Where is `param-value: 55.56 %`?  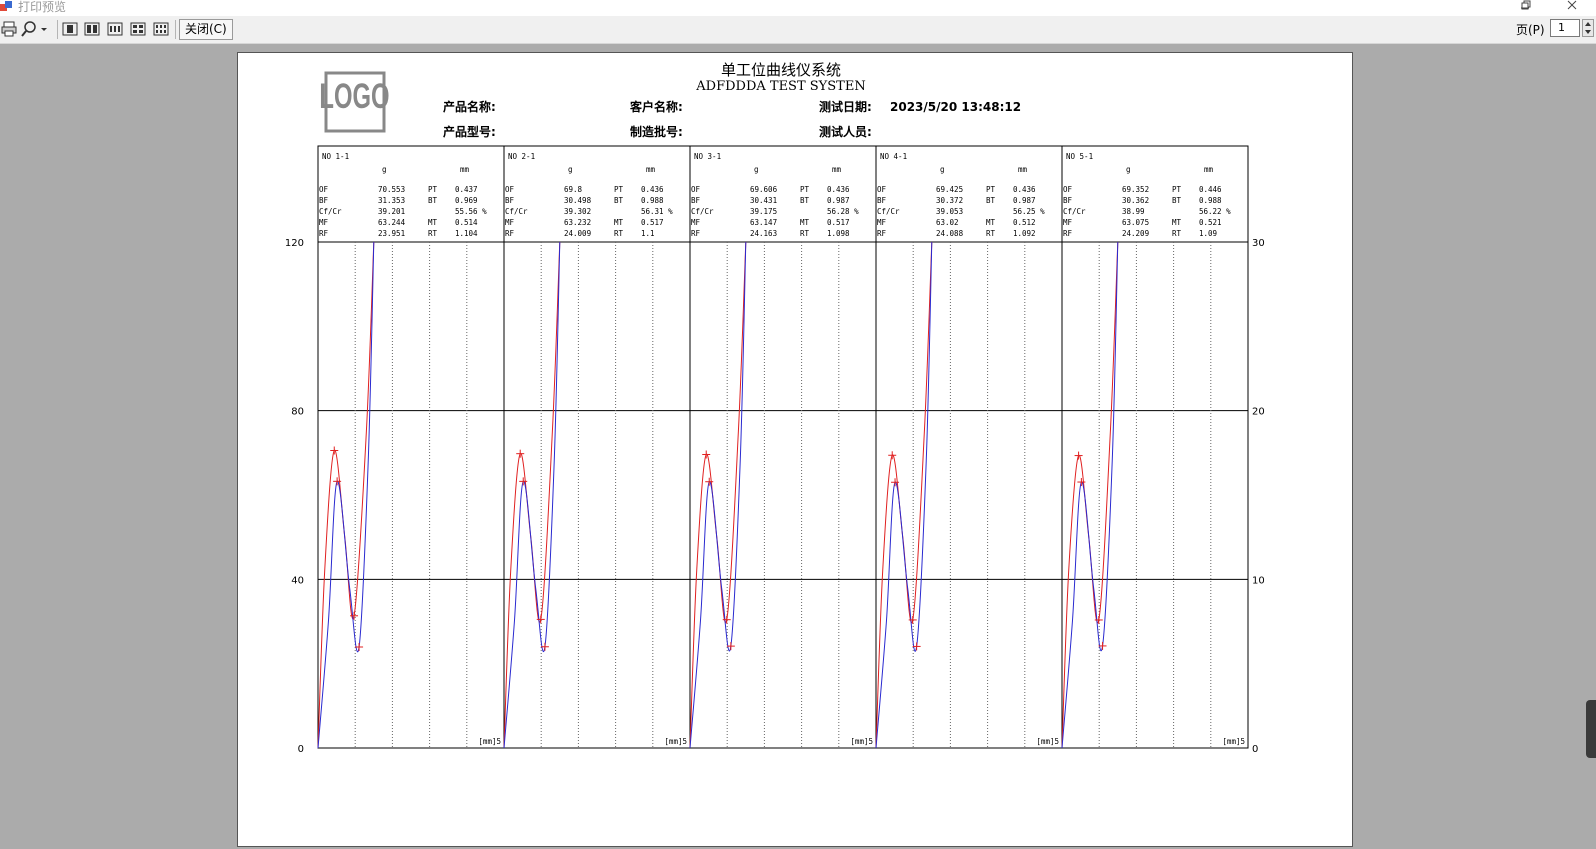
param-value: 55.56 % is located at coordinates (471, 211).